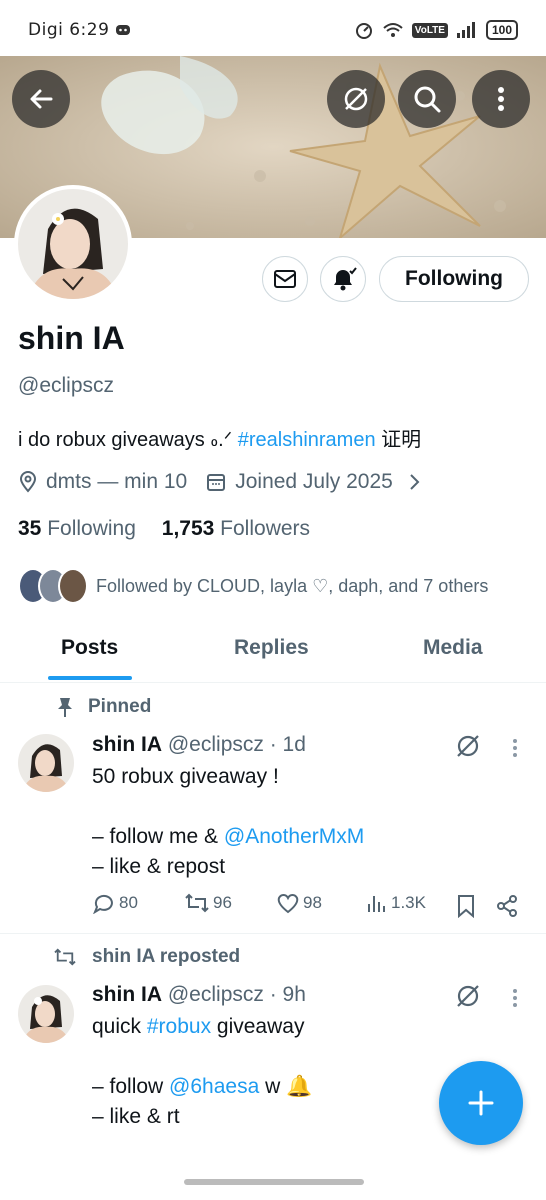  I want to click on discord-icon, so click(123, 30).